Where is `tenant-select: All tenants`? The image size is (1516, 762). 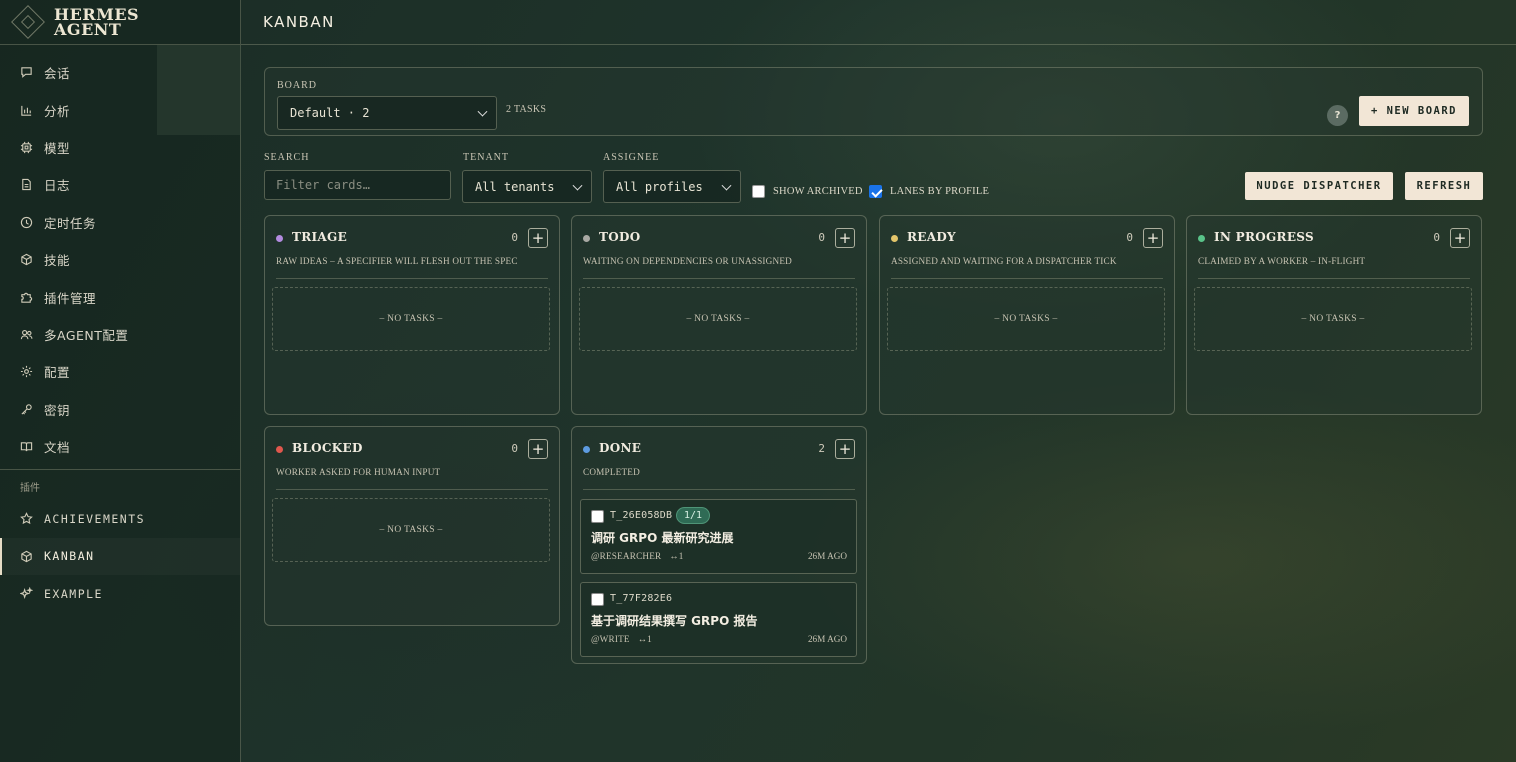
tenant-select: All tenants is located at coordinates (527, 186).